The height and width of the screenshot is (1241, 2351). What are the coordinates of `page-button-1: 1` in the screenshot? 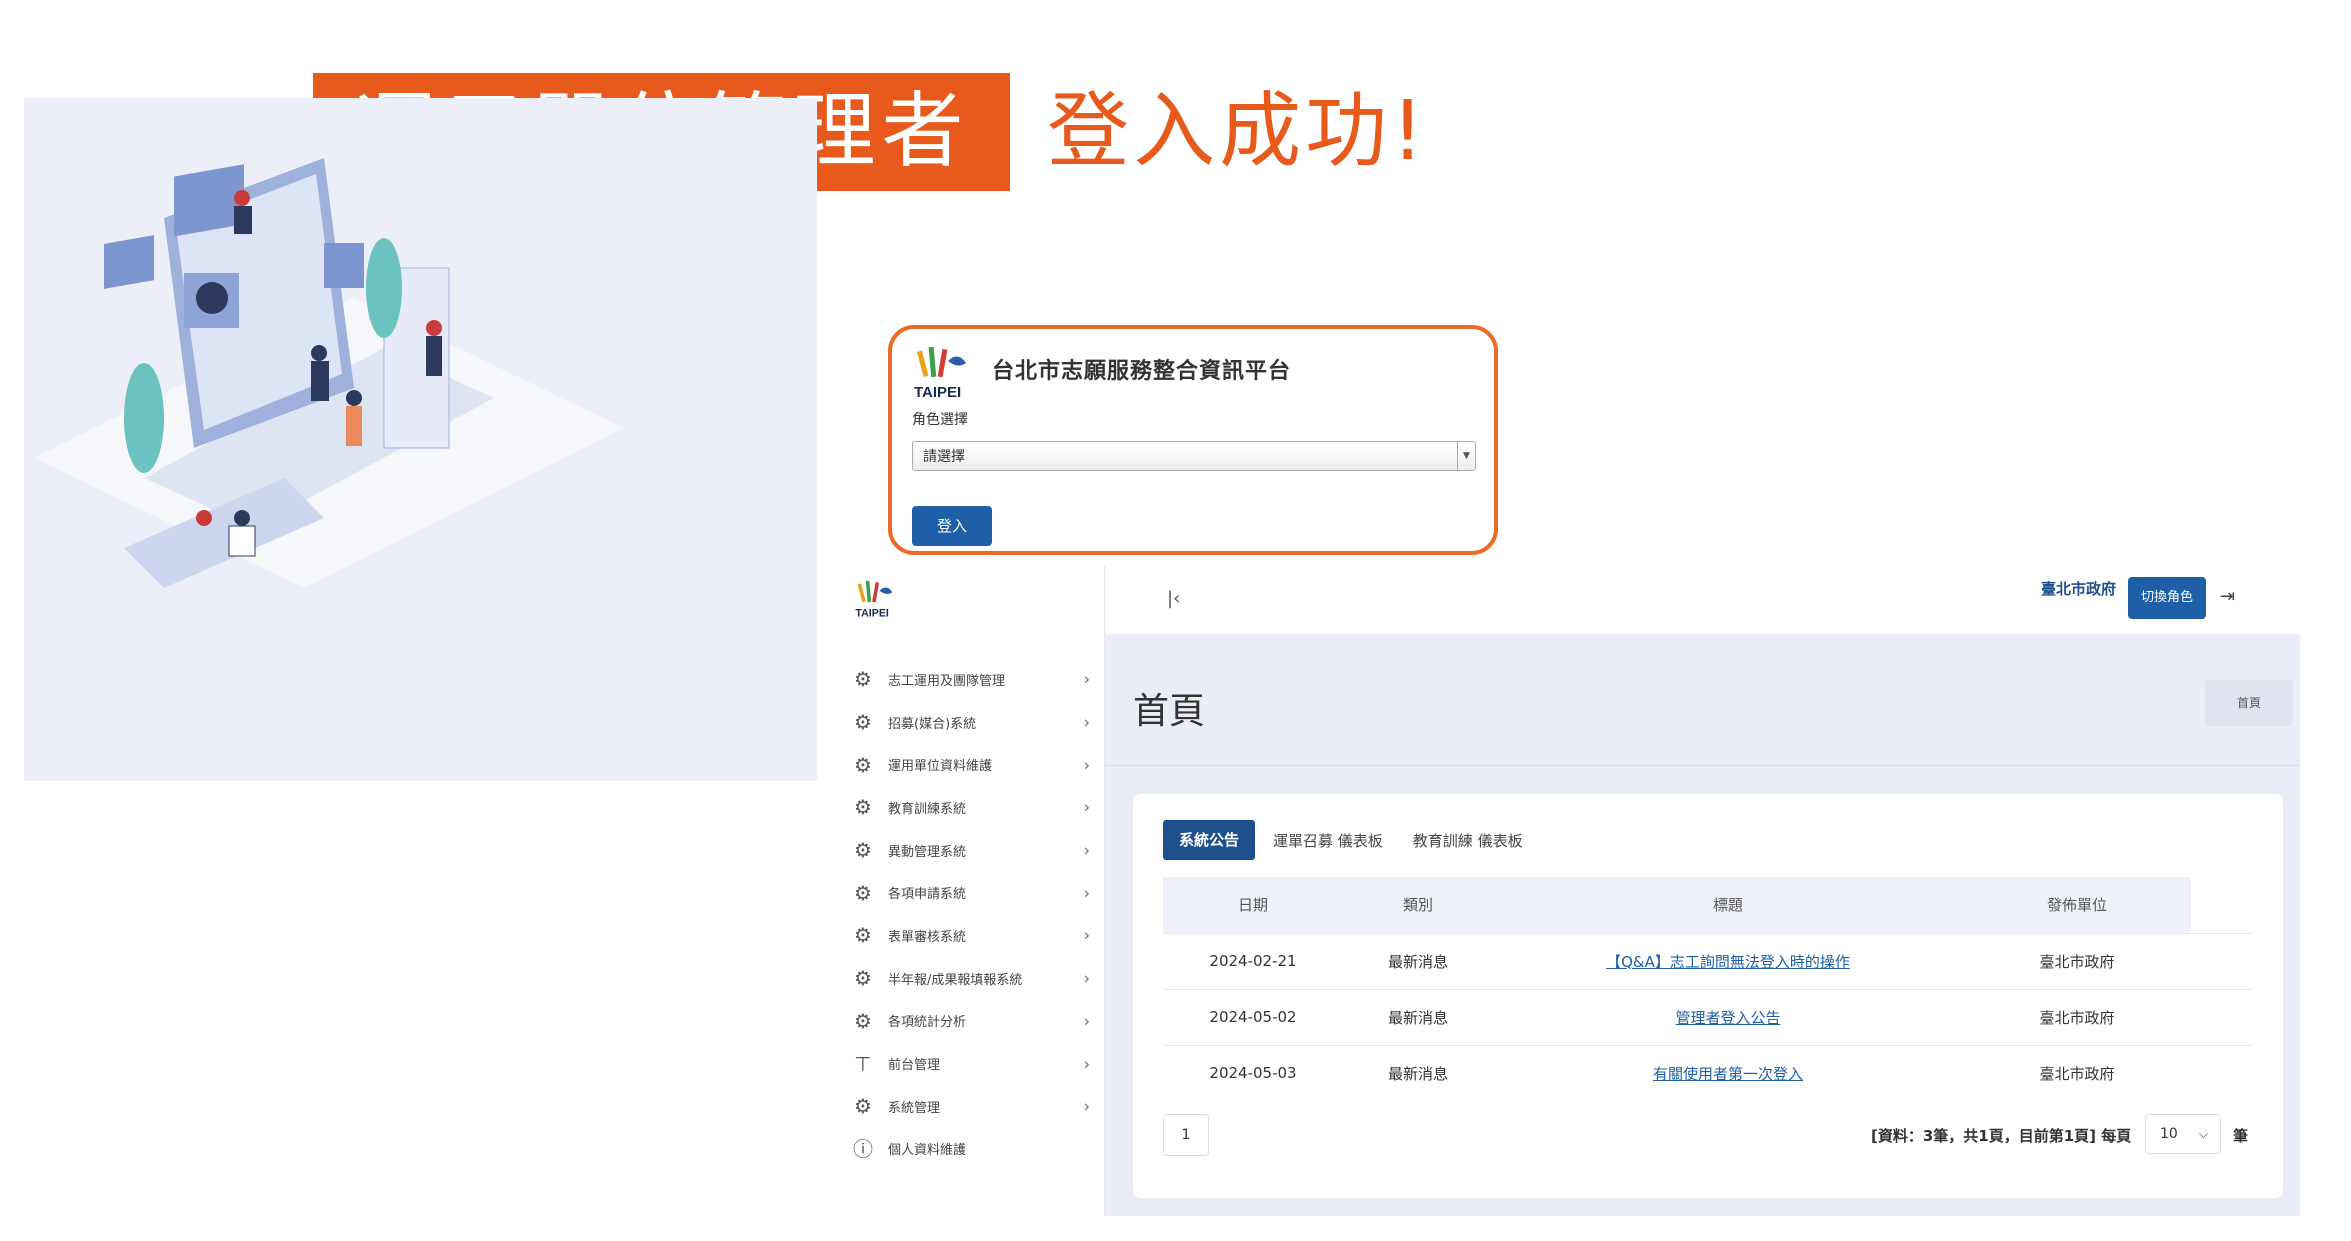 It's located at (1186, 1135).